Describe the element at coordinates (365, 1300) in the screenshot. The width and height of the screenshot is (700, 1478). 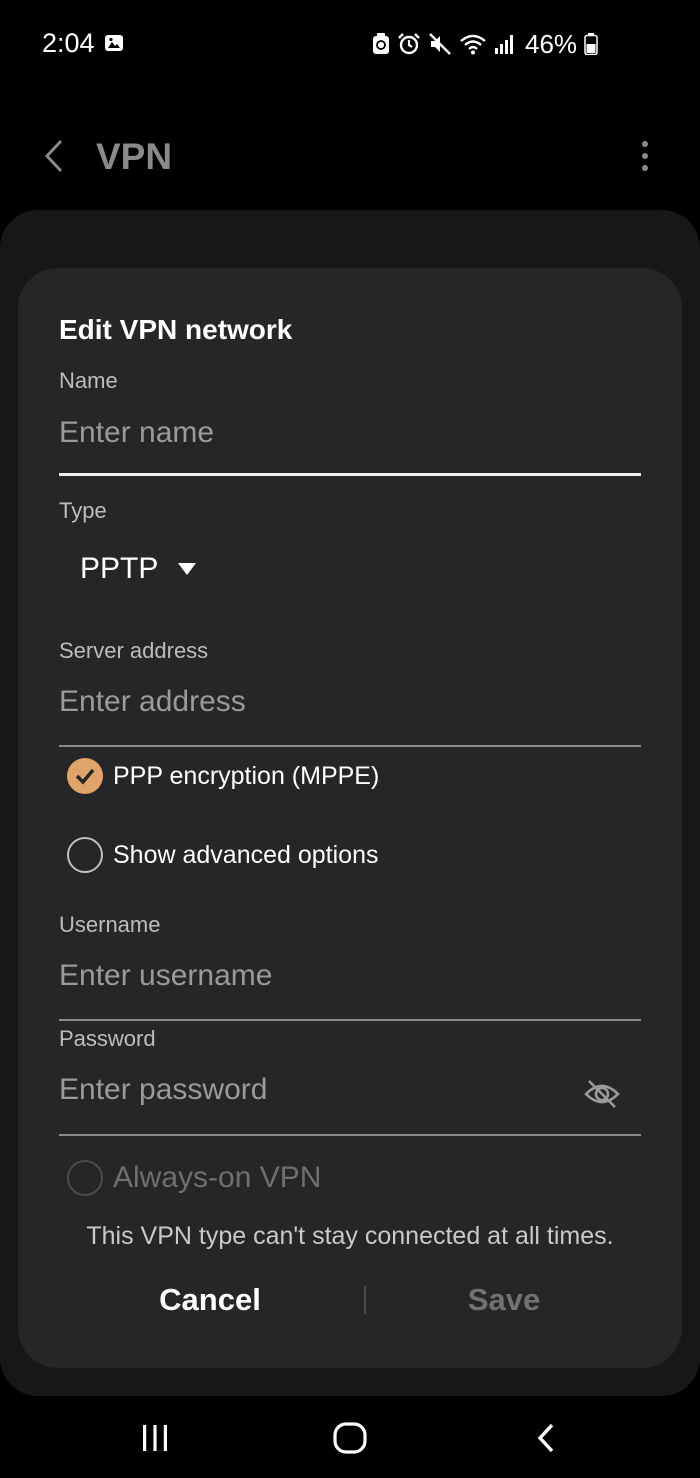
I see `button-divider` at that location.